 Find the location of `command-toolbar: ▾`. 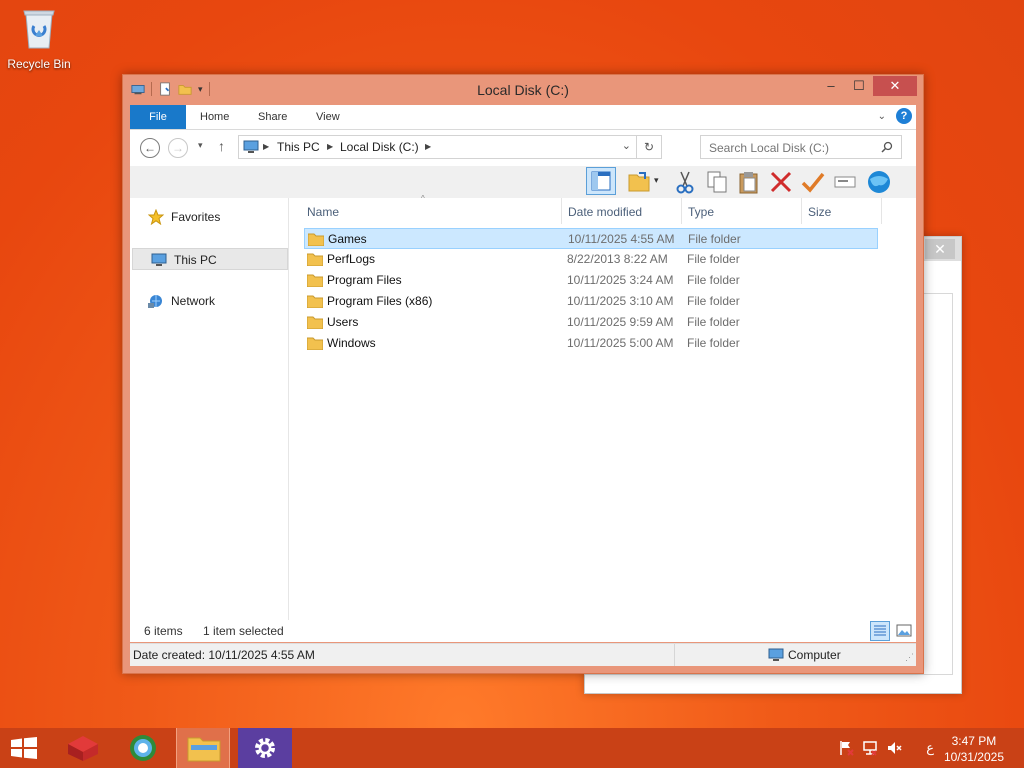

command-toolbar: ▾ is located at coordinates (523, 182).